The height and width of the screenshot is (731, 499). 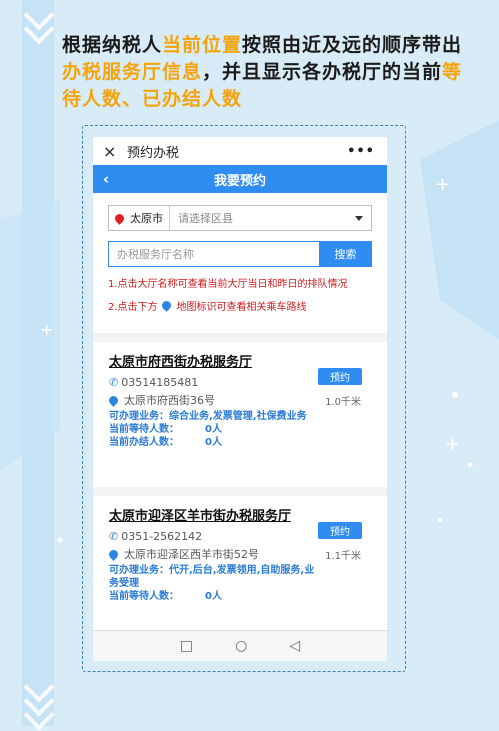 What do you see at coordinates (153, 153) in the screenshot?
I see `miniapp-title: 预约办税` at bounding box center [153, 153].